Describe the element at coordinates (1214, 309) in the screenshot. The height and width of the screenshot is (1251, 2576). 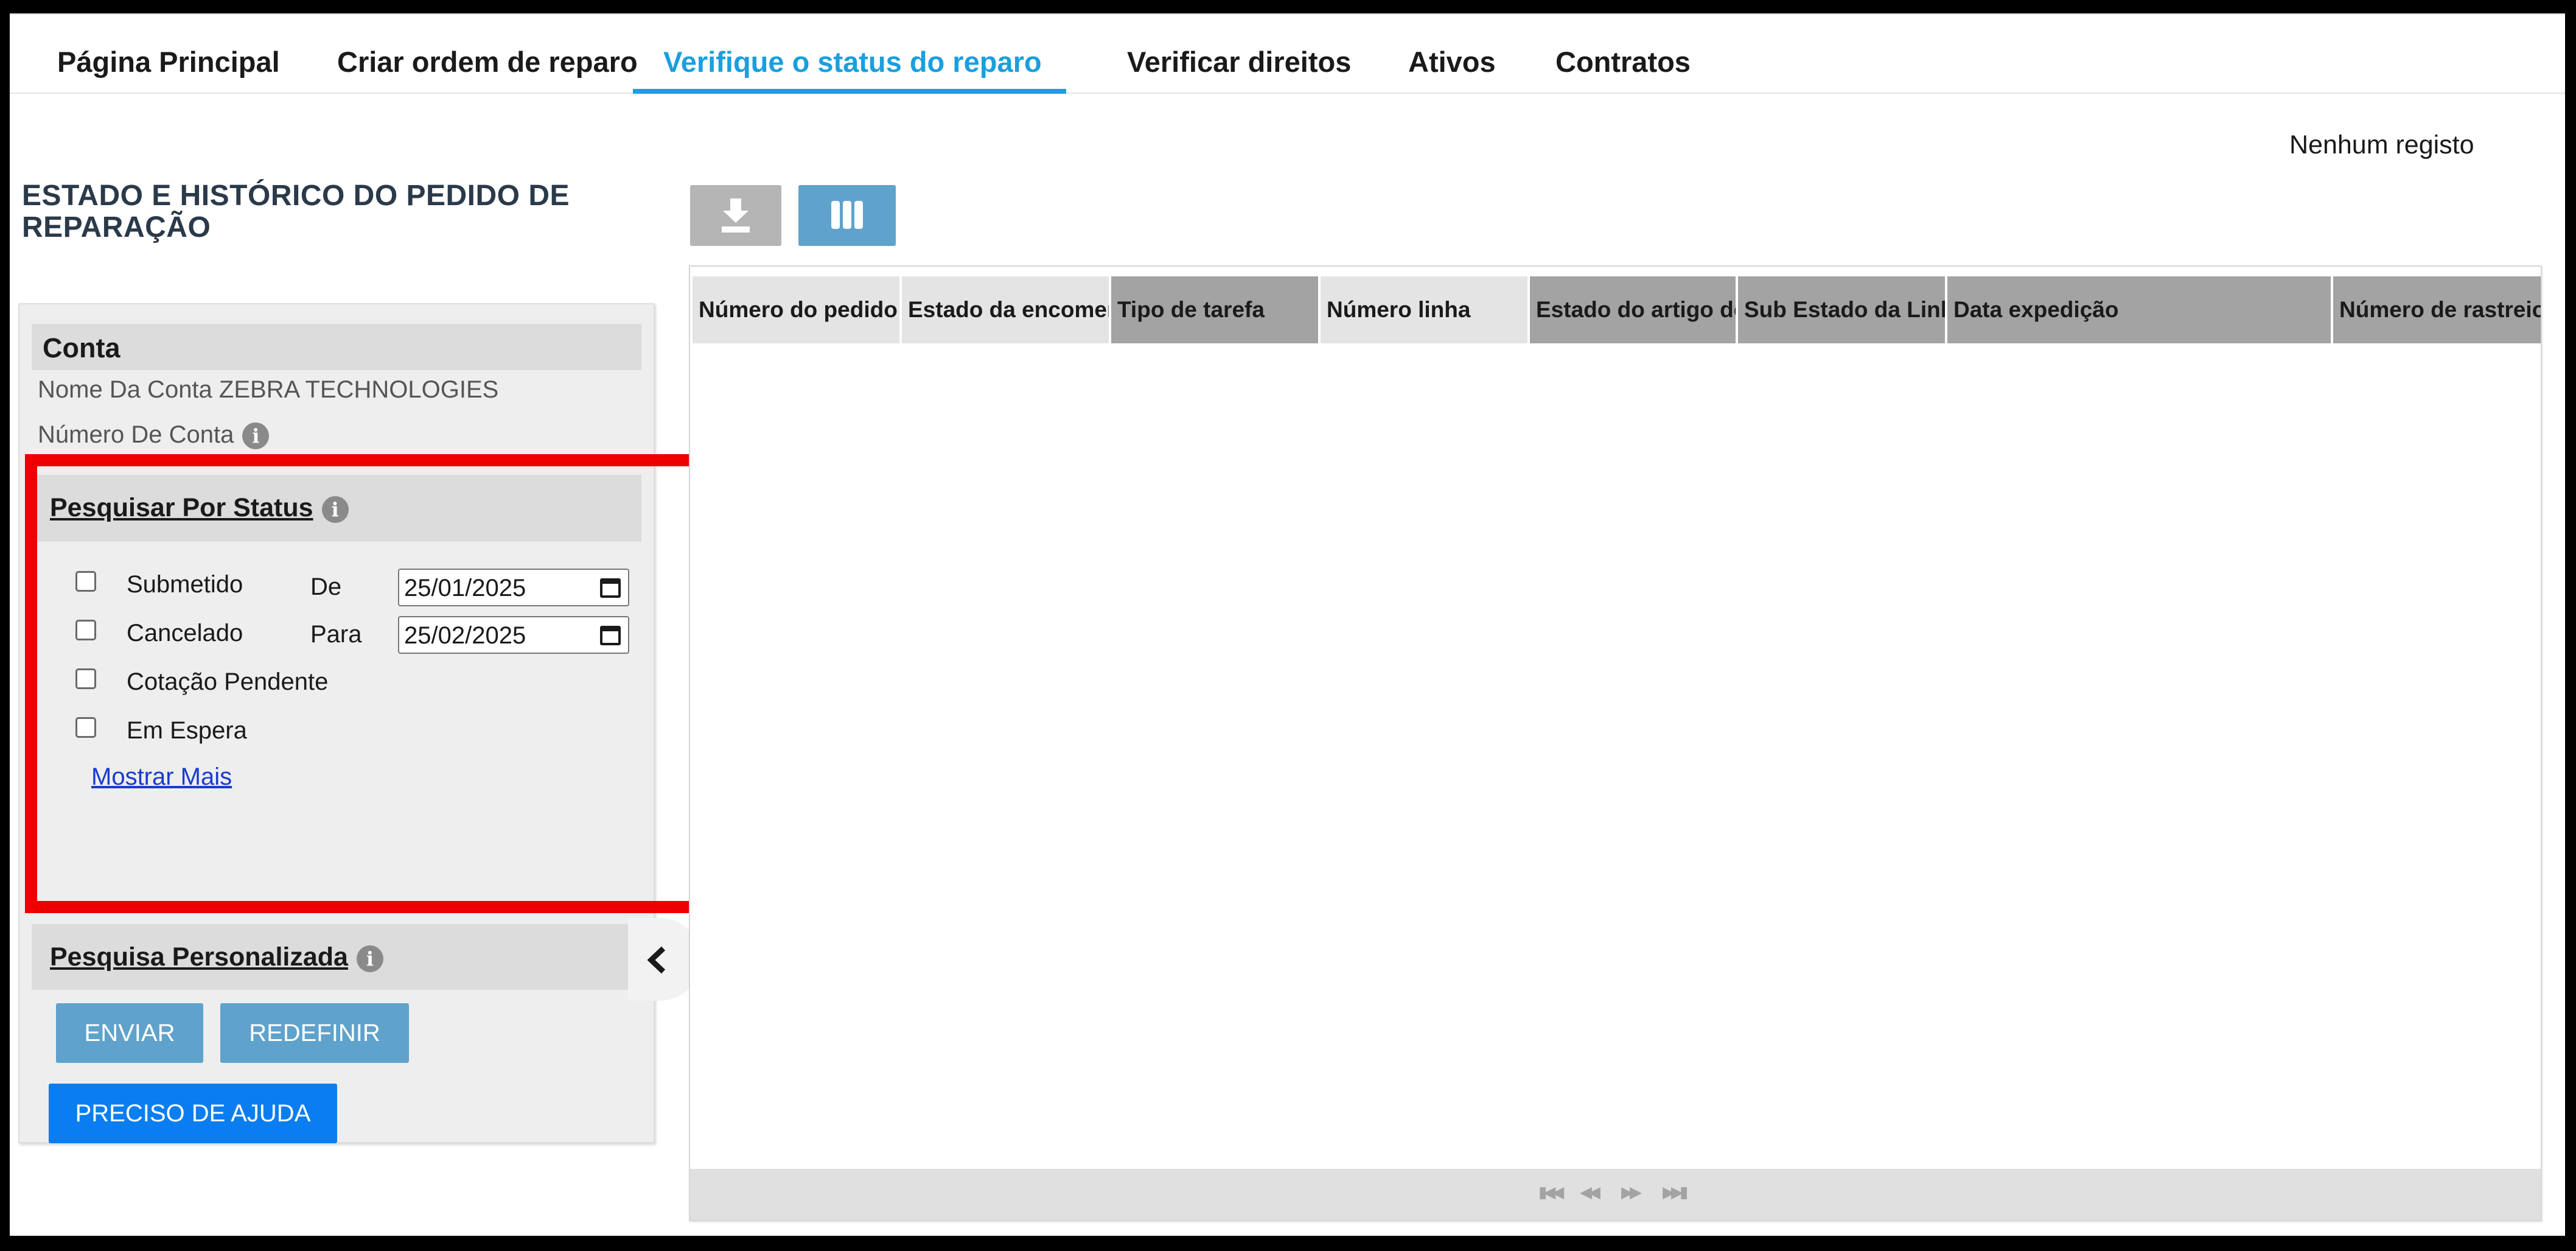
I see `column-header: Tipo de tarefa` at that location.